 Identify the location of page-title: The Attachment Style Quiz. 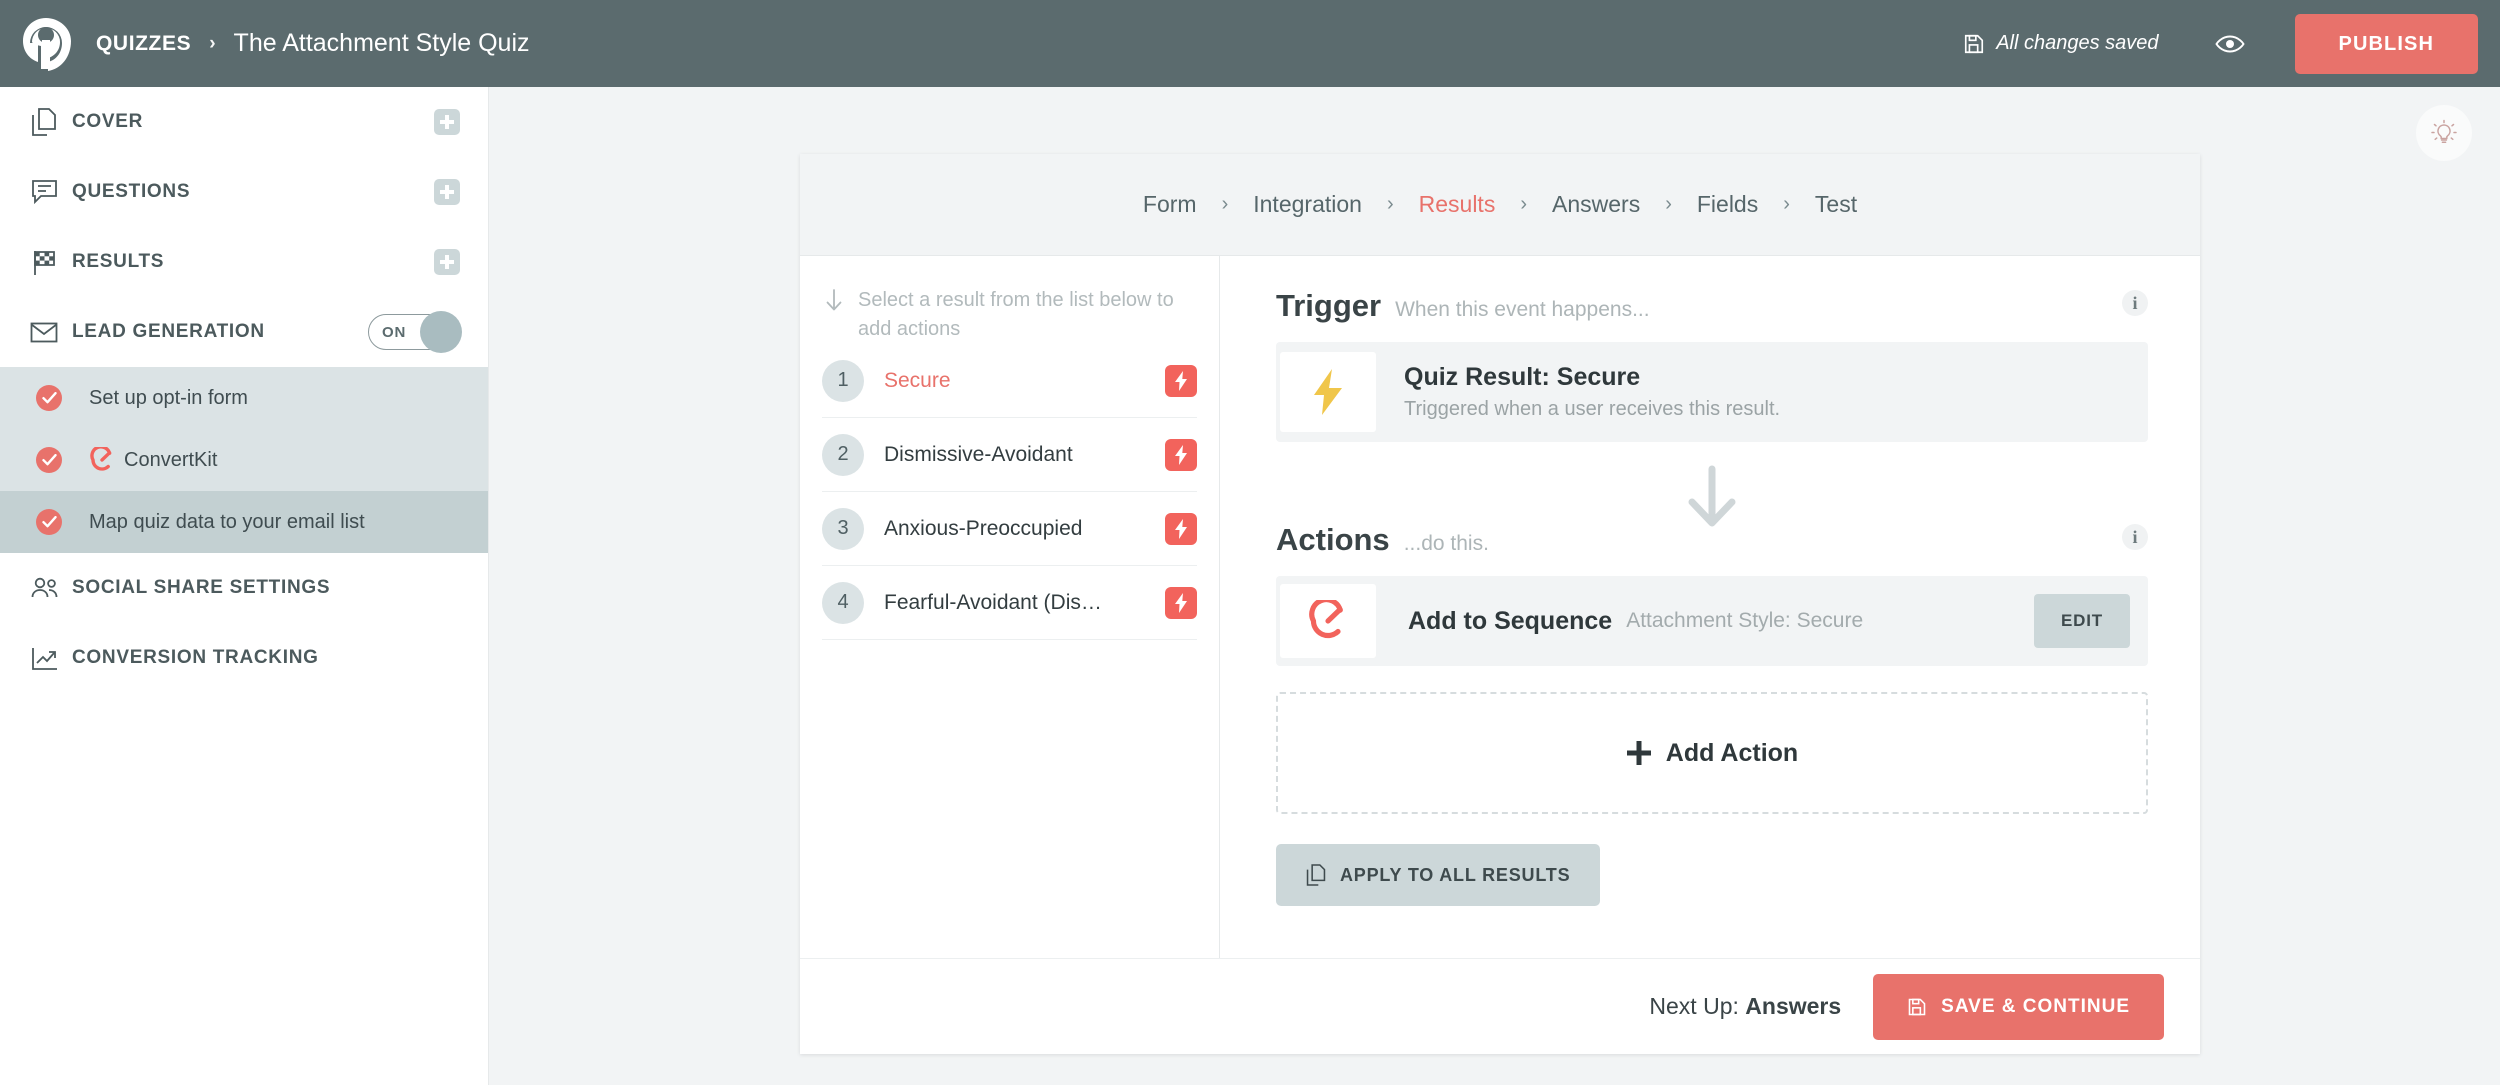
(381, 43).